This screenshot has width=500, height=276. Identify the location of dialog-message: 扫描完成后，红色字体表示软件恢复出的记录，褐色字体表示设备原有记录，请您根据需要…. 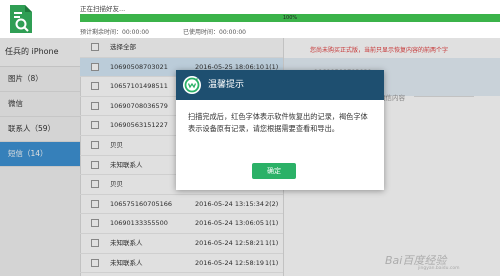
(278, 122).